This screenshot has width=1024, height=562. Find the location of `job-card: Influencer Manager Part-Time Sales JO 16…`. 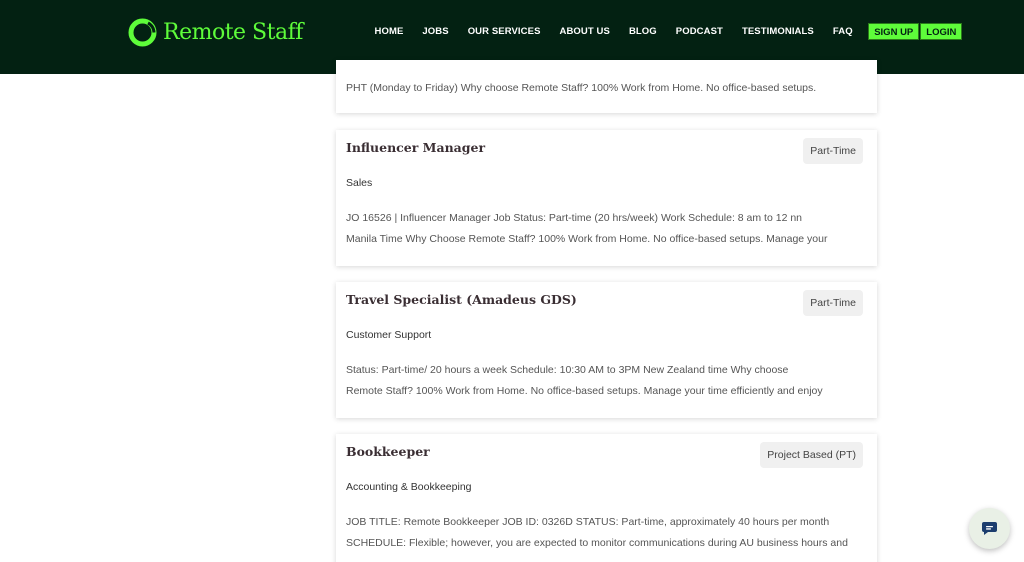

job-card: Influencer Manager Part-Time Sales JO 16… is located at coordinates (606, 198).